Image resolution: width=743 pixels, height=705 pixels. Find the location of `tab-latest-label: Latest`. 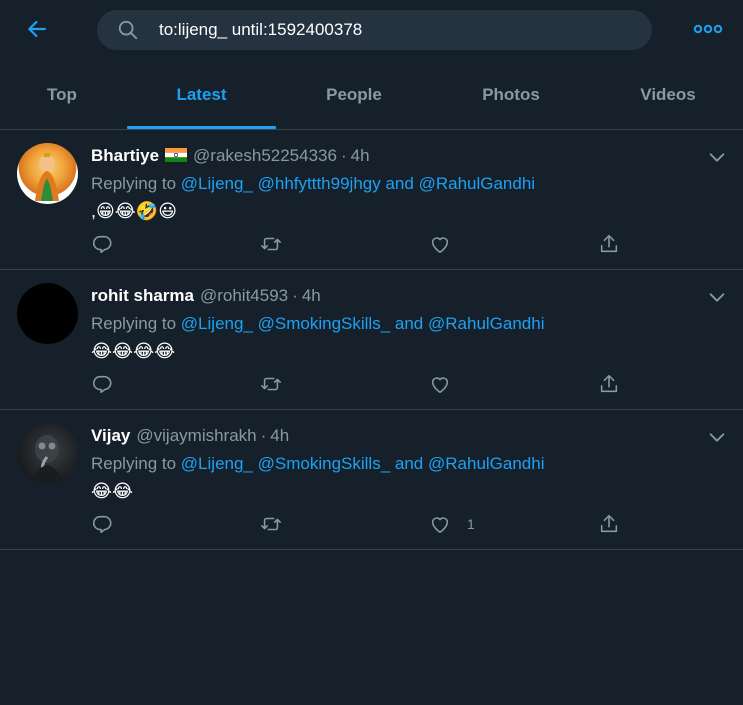

tab-latest-label: Latest is located at coordinates (201, 94).